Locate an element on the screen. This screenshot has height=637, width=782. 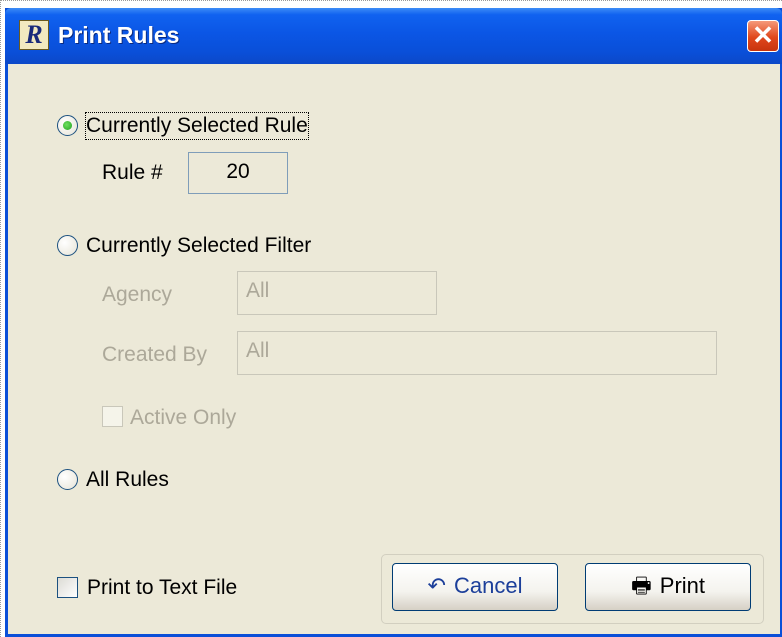
radio-currently-selected-rule is located at coordinates (67, 125).